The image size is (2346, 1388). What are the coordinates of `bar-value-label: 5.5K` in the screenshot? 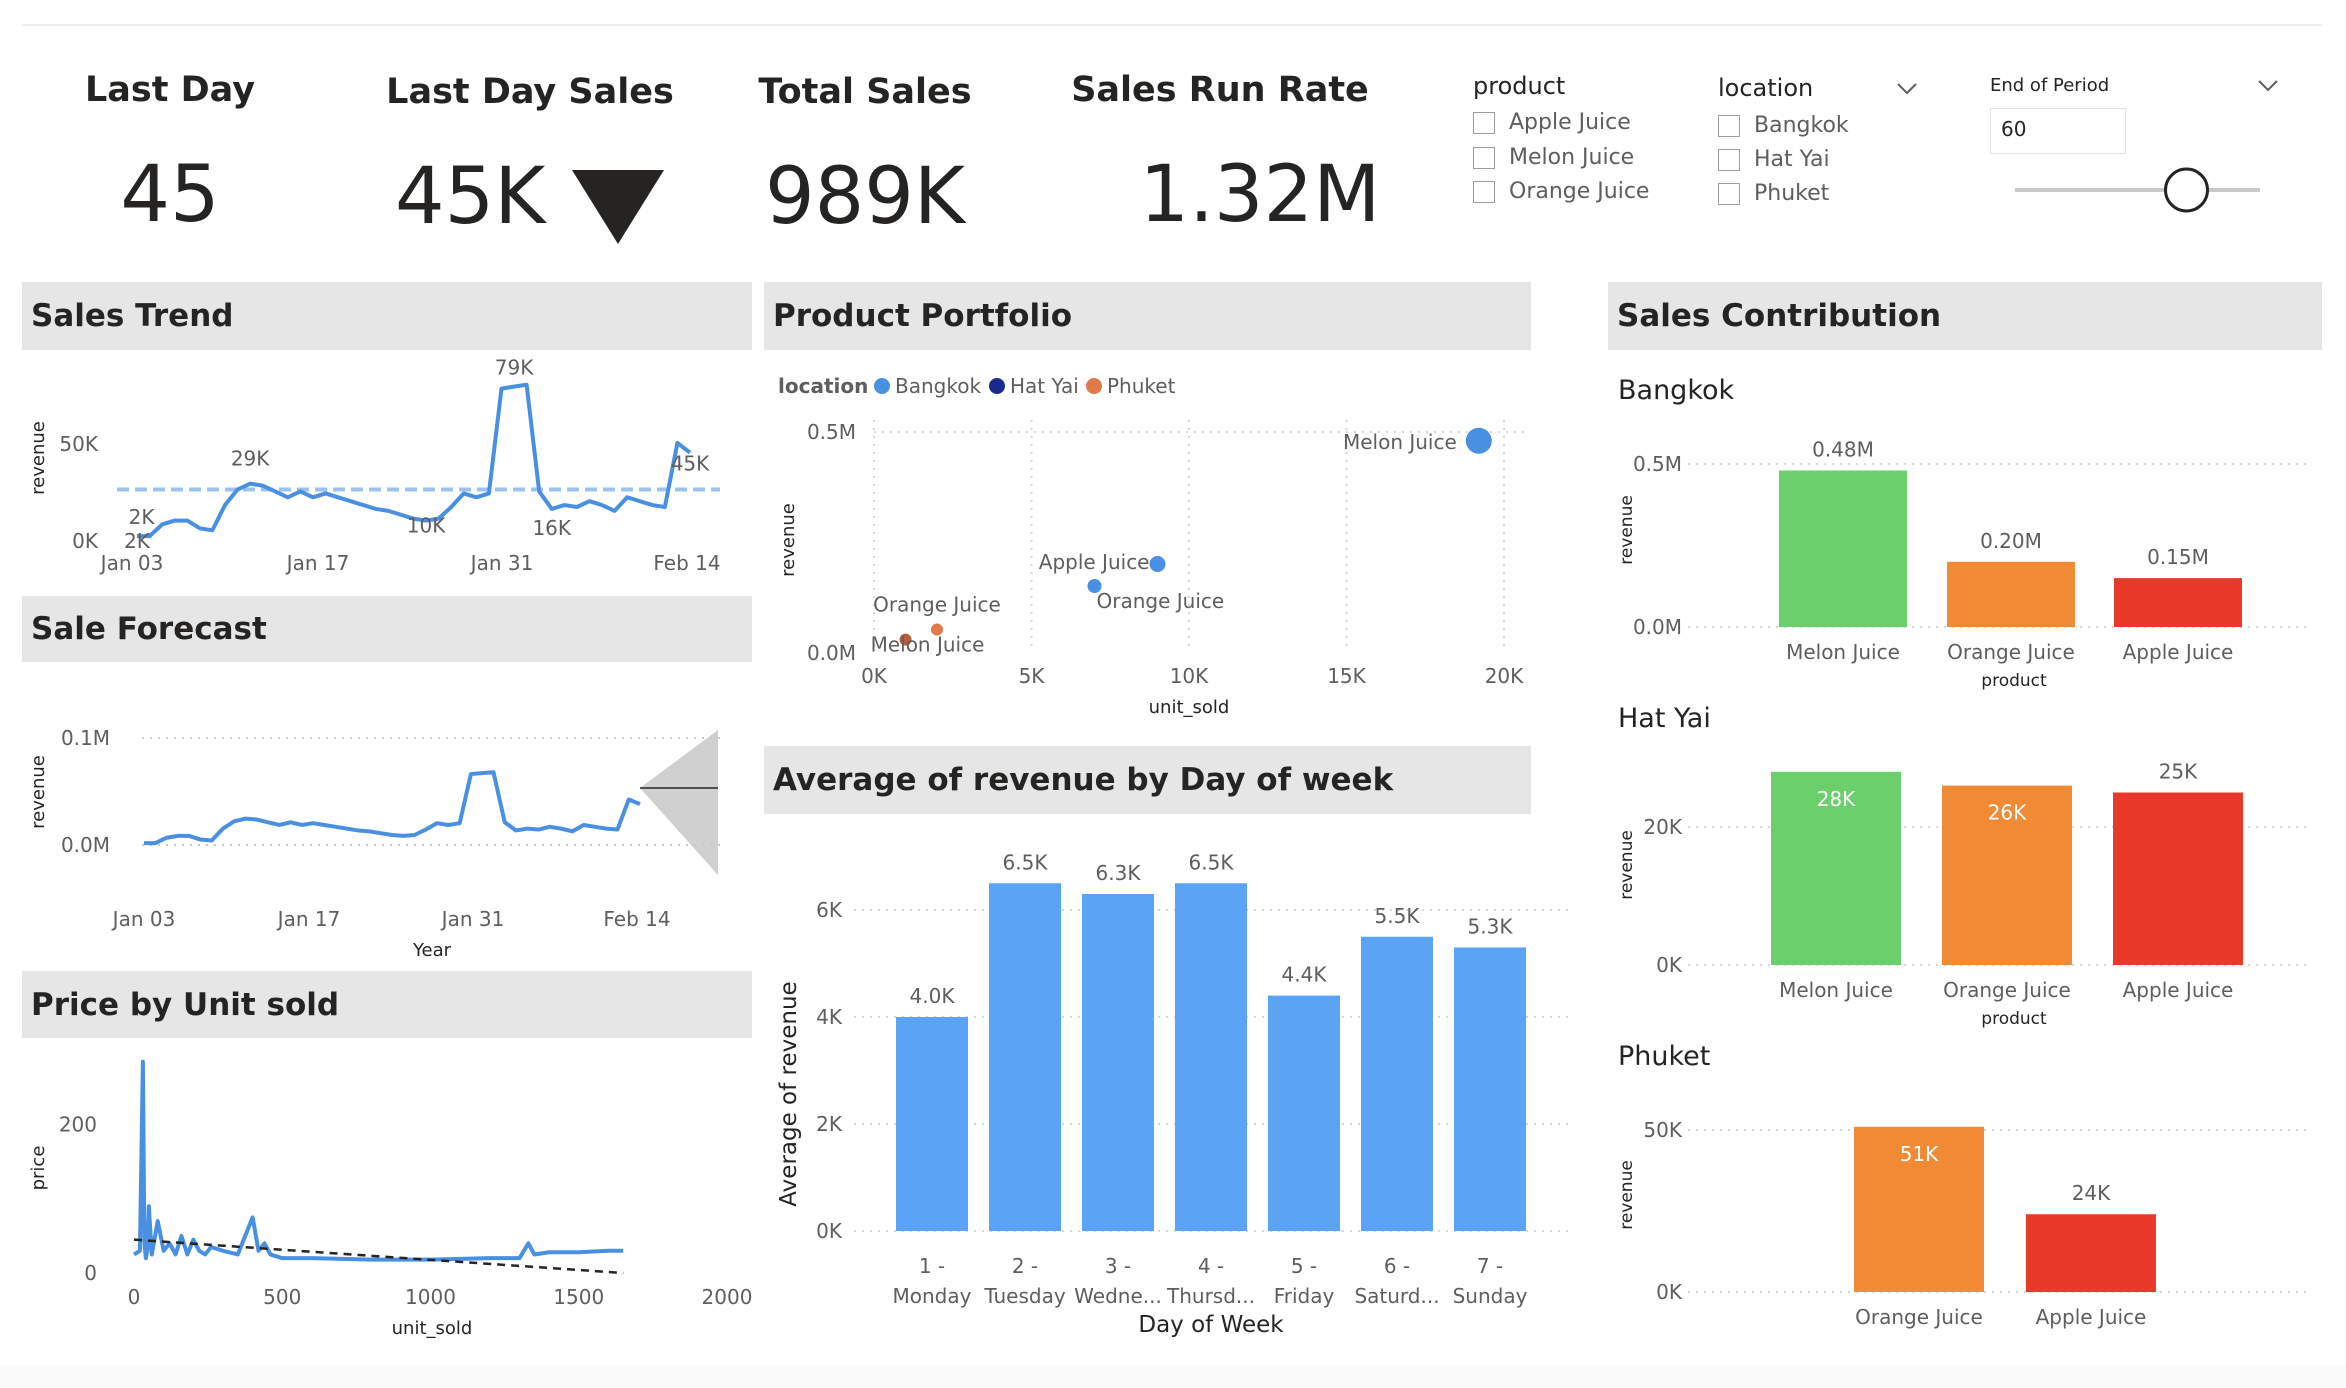 It's located at (1398, 916).